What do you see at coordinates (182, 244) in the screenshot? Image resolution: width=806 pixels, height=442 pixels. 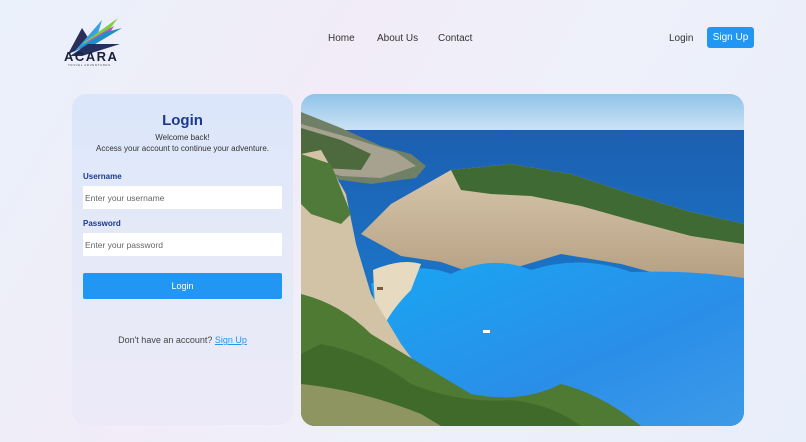 I see `password-input` at bounding box center [182, 244].